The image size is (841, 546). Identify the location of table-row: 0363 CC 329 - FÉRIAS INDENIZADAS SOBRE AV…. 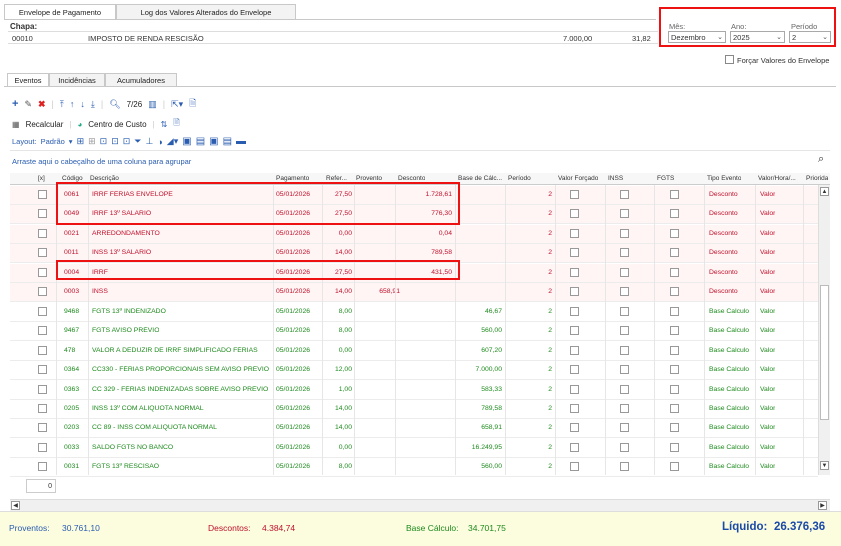
(414, 390).